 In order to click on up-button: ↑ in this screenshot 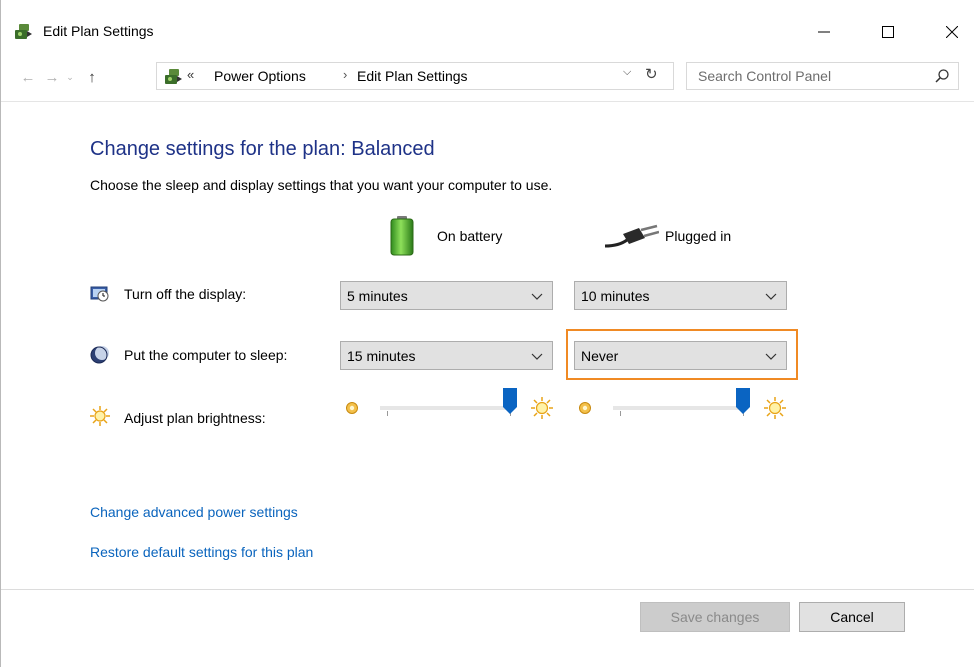, I will do `click(92, 77)`.